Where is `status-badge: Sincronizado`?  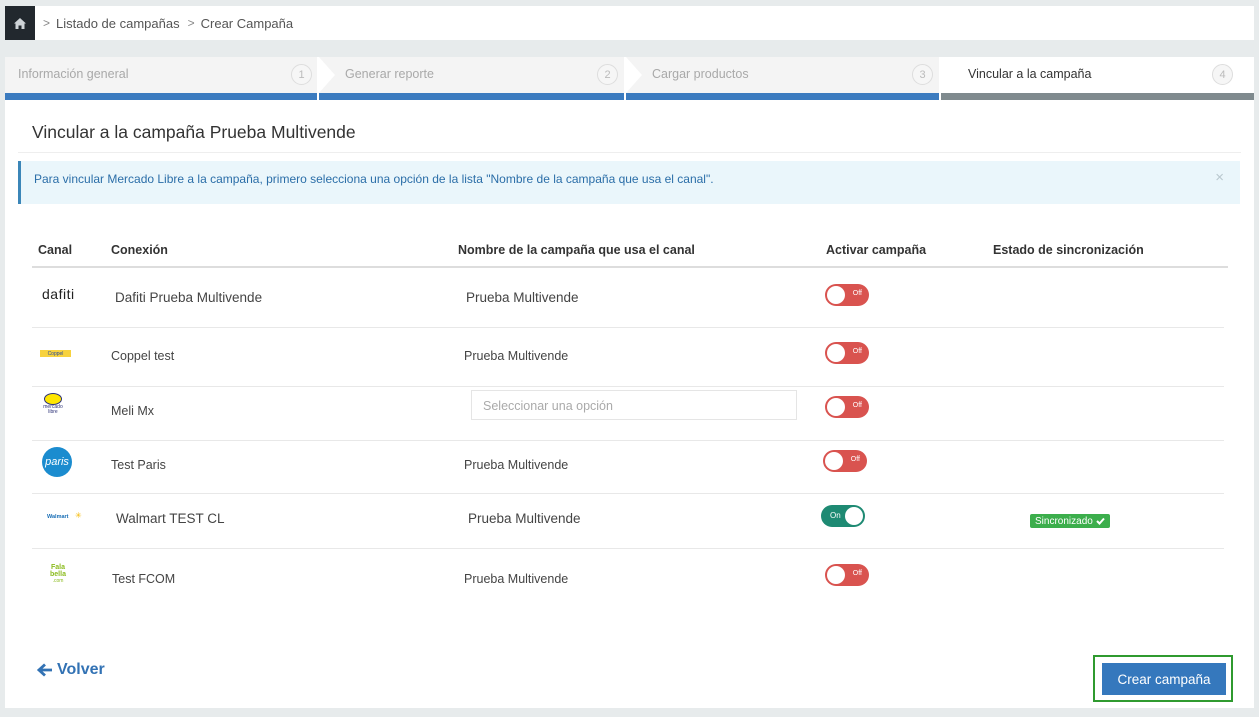
status-badge: Sincronizado is located at coordinates (1070, 521).